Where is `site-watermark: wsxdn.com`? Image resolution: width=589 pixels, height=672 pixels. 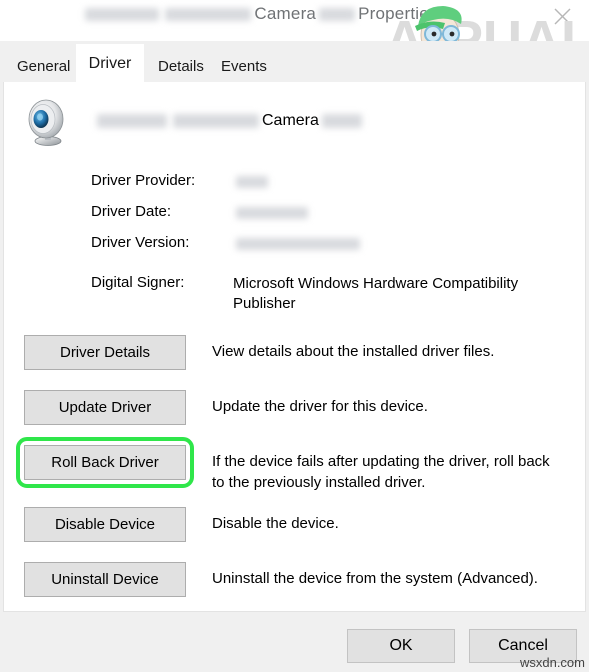 site-watermark: wsxdn.com is located at coordinates (552, 662).